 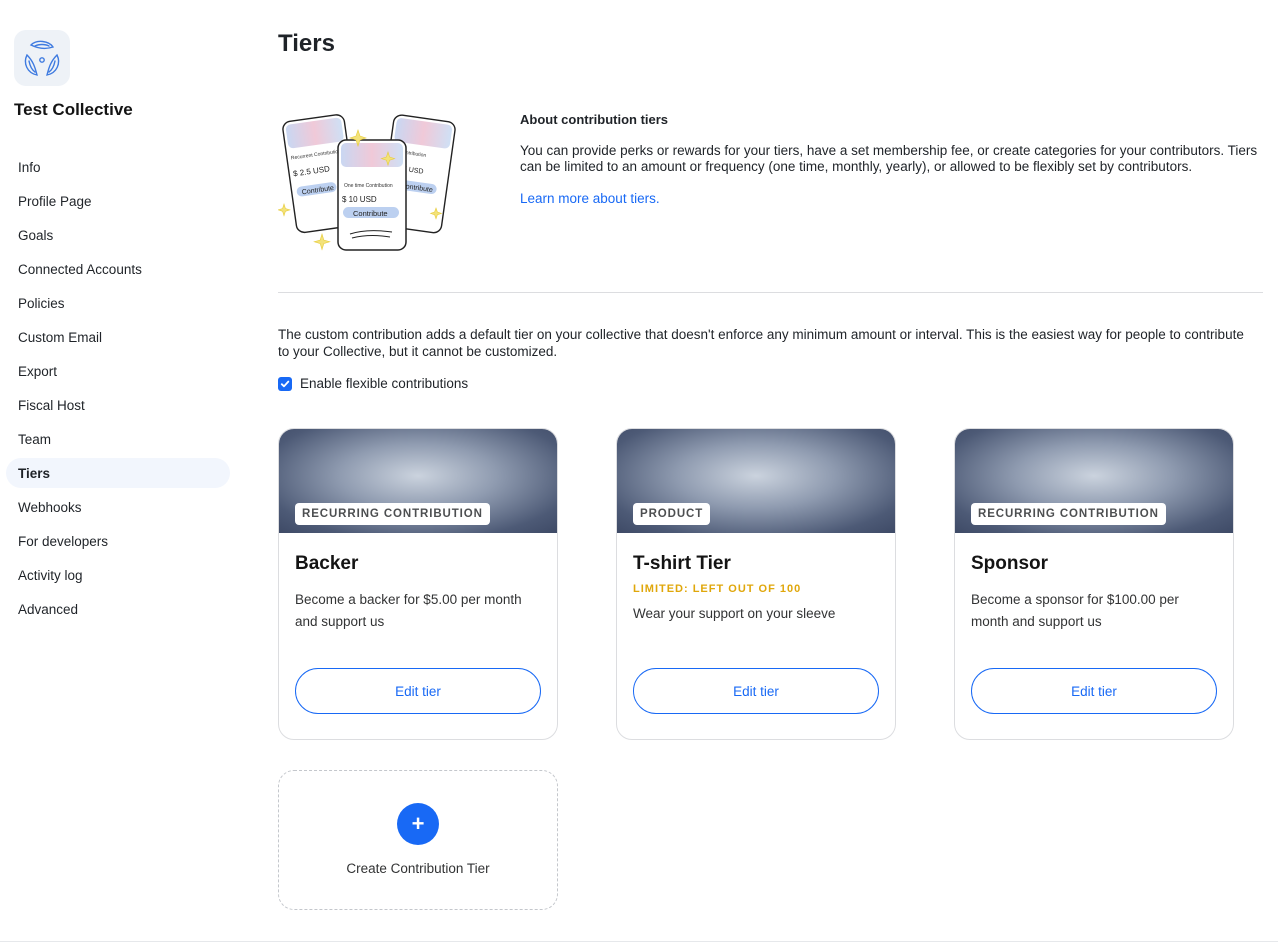 I want to click on sidebar-item-profile-page: Profile Page, so click(x=118, y=201).